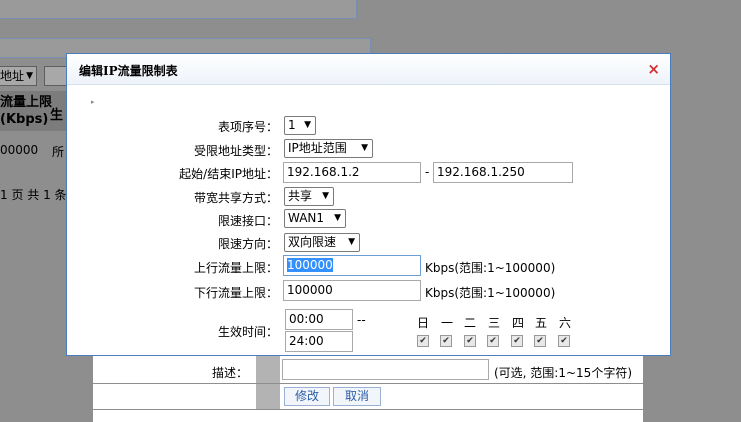 Image resolution: width=741 pixels, height=422 pixels. What do you see at coordinates (518, 323) in the screenshot?
I see `day-label-thu: 四` at bounding box center [518, 323].